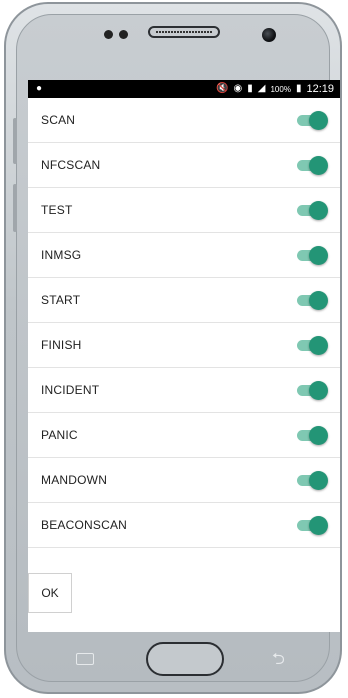 The image size is (348, 698). Describe the element at coordinates (184, 525) in the screenshot. I see `toggle-row: BEACONSCAN` at that location.